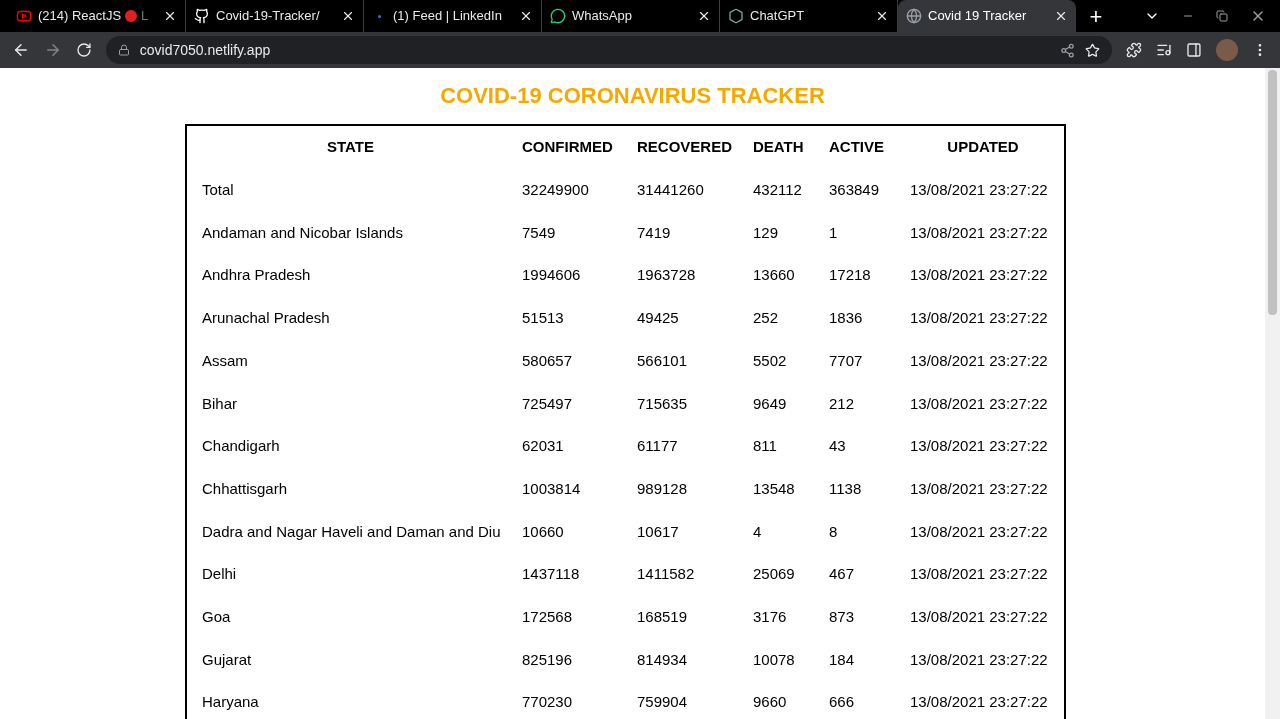 The image size is (1280, 719). What do you see at coordinates (1093, 50) in the screenshot?
I see `star-icon` at bounding box center [1093, 50].